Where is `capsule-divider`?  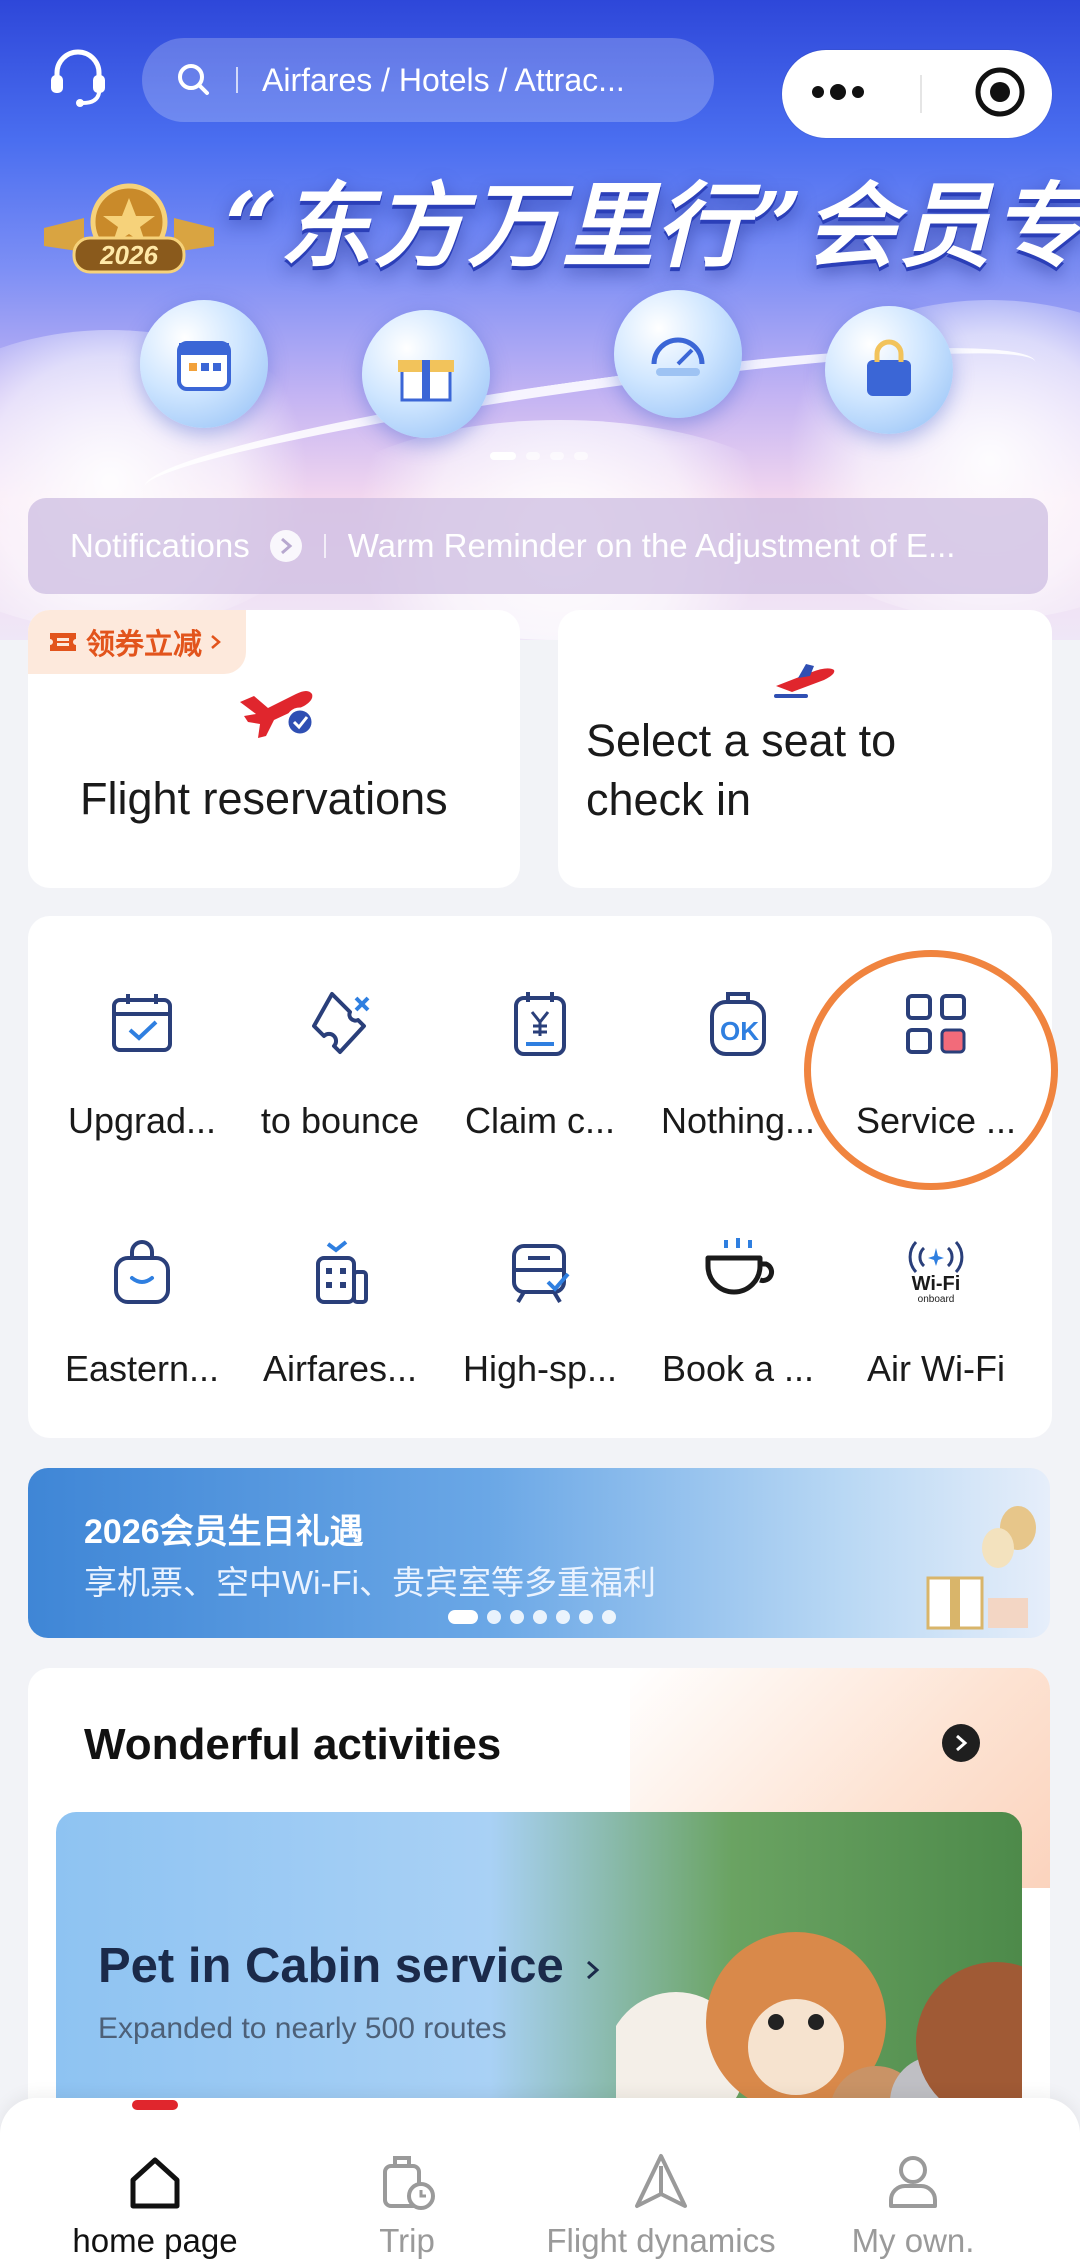
capsule-divider is located at coordinates (921, 94).